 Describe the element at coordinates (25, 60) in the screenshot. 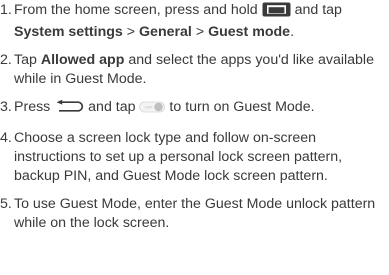

I see `step-text-fragment: Tap` at that location.